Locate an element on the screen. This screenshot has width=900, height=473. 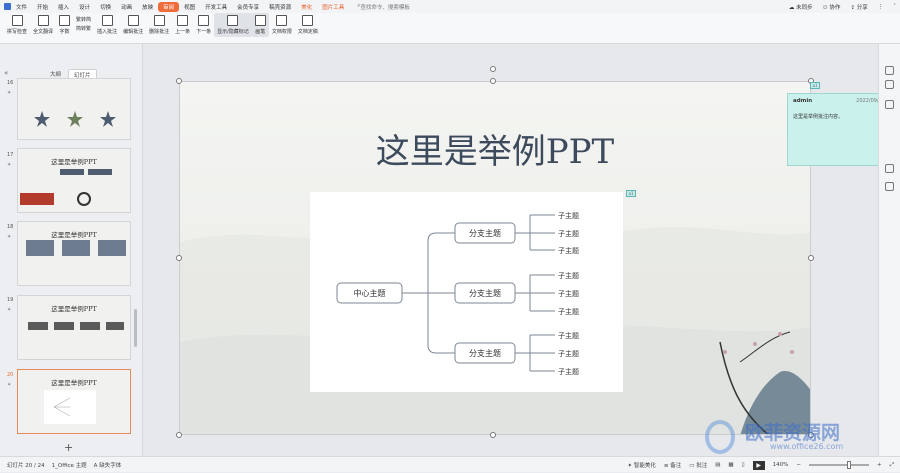
theme-name: 1_Office 主题 is located at coordinates (69, 465).